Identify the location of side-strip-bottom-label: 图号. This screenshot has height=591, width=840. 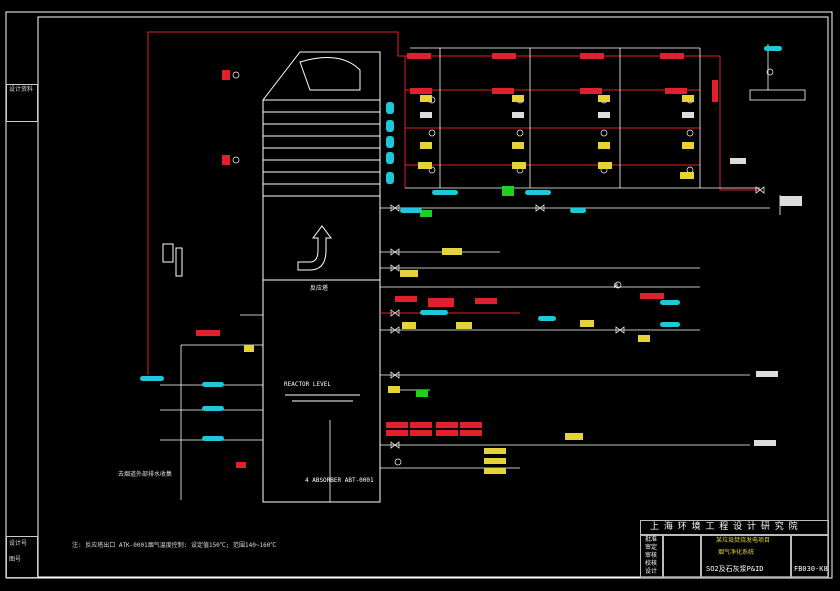
(15, 559).